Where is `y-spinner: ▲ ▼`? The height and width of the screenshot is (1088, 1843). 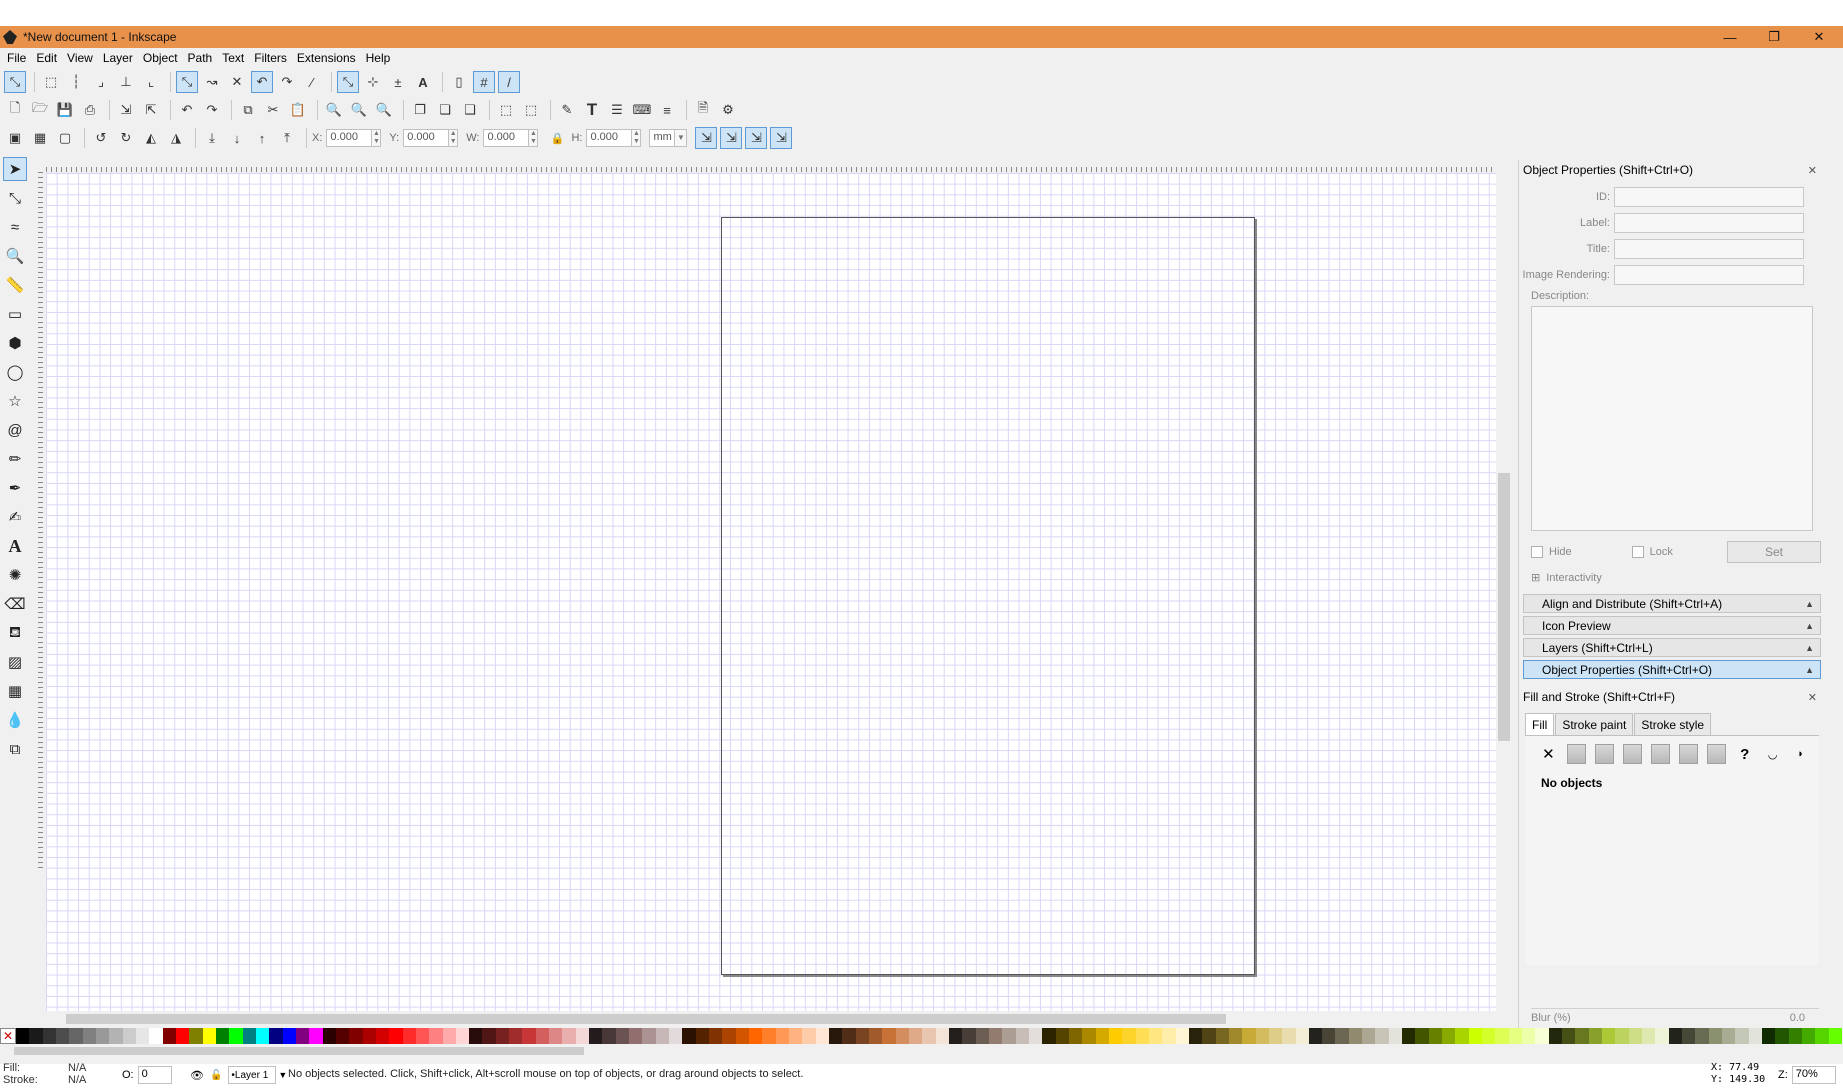
y-spinner: ▲ ▼ is located at coordinates (454, 138).